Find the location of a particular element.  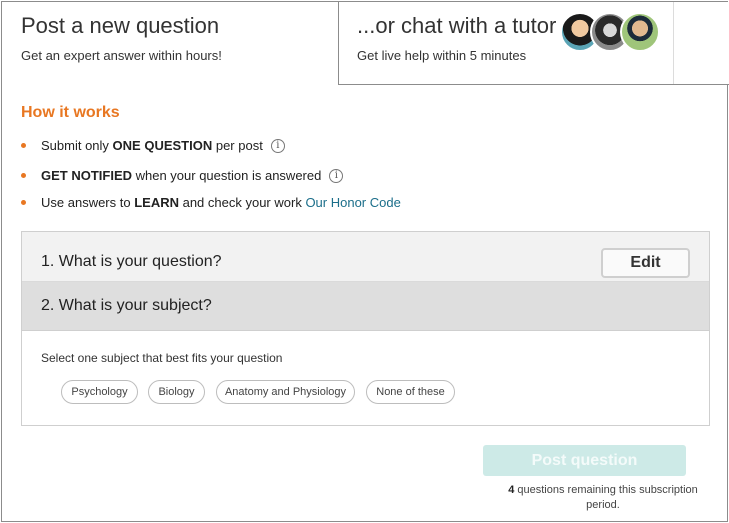

bullet-text: when your question is answered is located at coordinates (227, 175).